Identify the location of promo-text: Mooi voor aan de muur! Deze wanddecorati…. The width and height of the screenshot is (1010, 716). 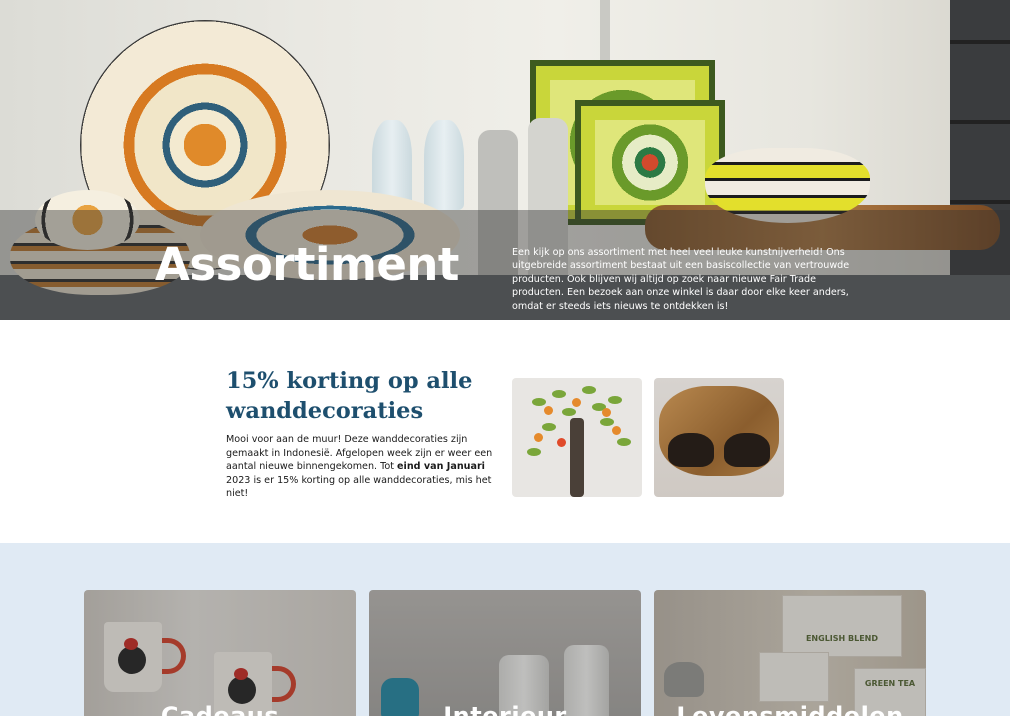
(362, 467).